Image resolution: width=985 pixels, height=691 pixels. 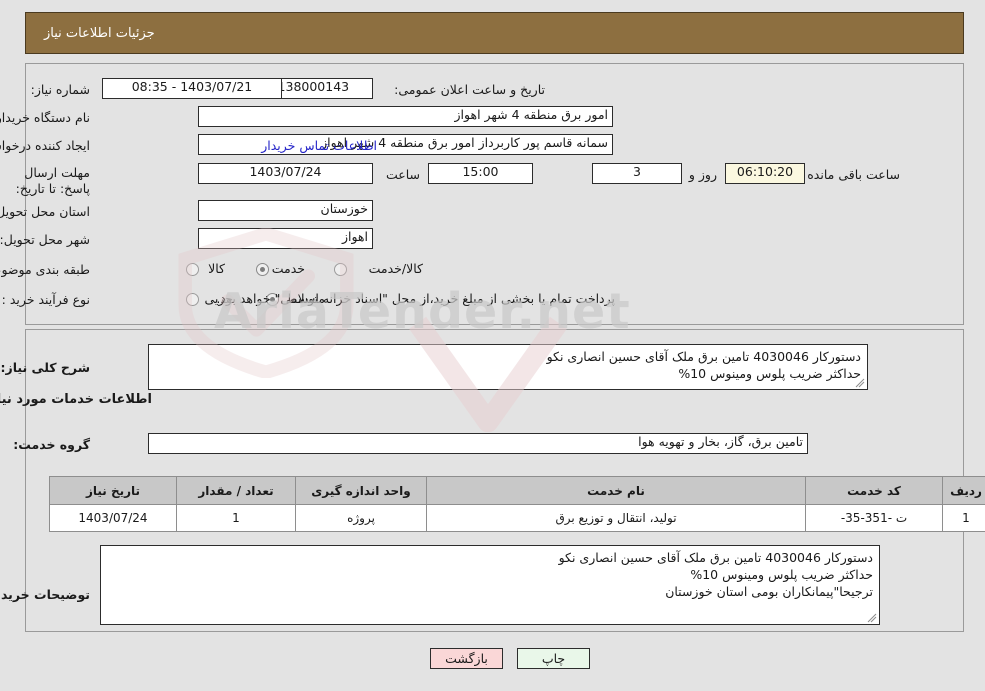 I want to click on cell-unit: پروژه, so click(x=361, y=518).